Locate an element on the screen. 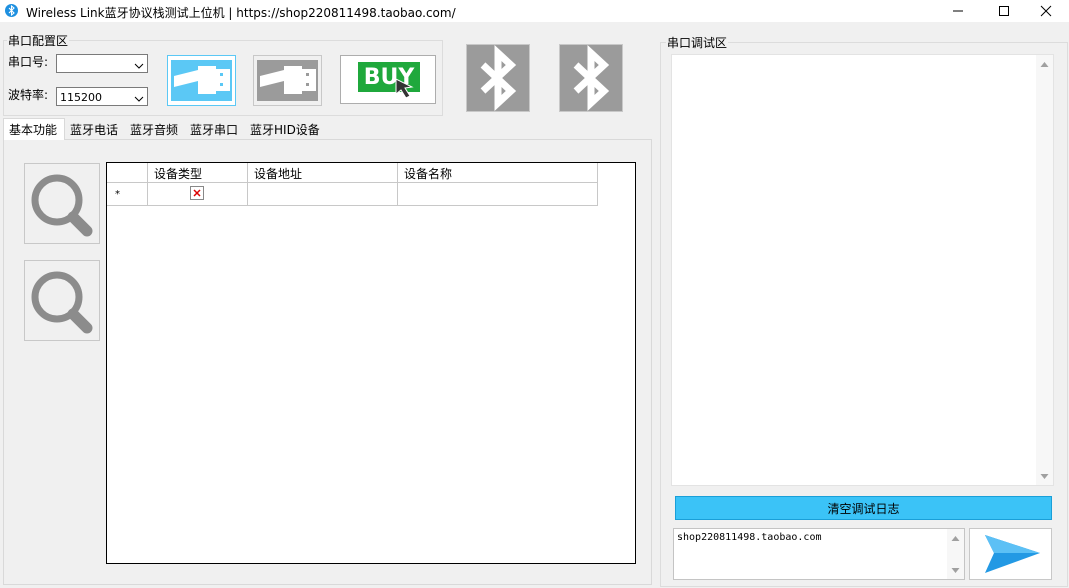 This screenshot has height=588, width=1069. tab-hid: 蓝牙HID设备 is located at coordinates (285, 129).